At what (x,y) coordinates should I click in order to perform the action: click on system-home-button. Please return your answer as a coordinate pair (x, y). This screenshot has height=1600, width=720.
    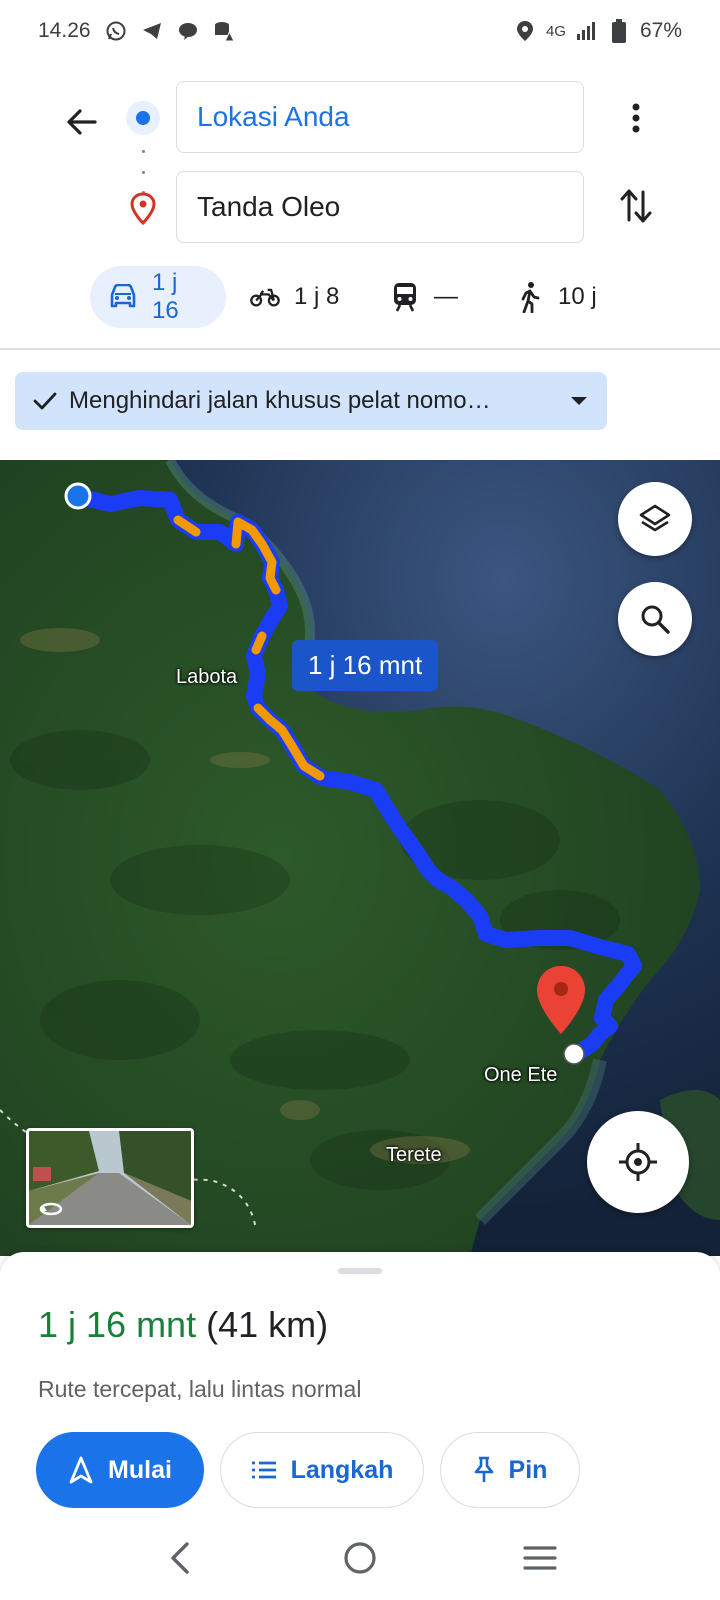
    Looking at the image, I should click on (360, 1558).